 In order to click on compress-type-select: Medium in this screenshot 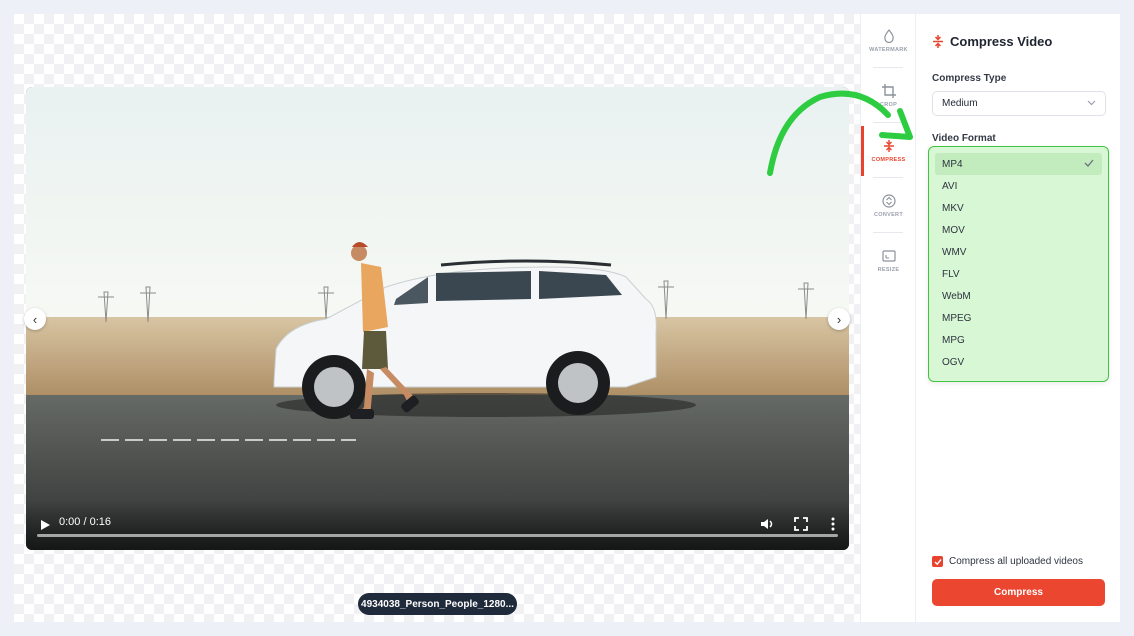, I will do `click(1019, 103)`.